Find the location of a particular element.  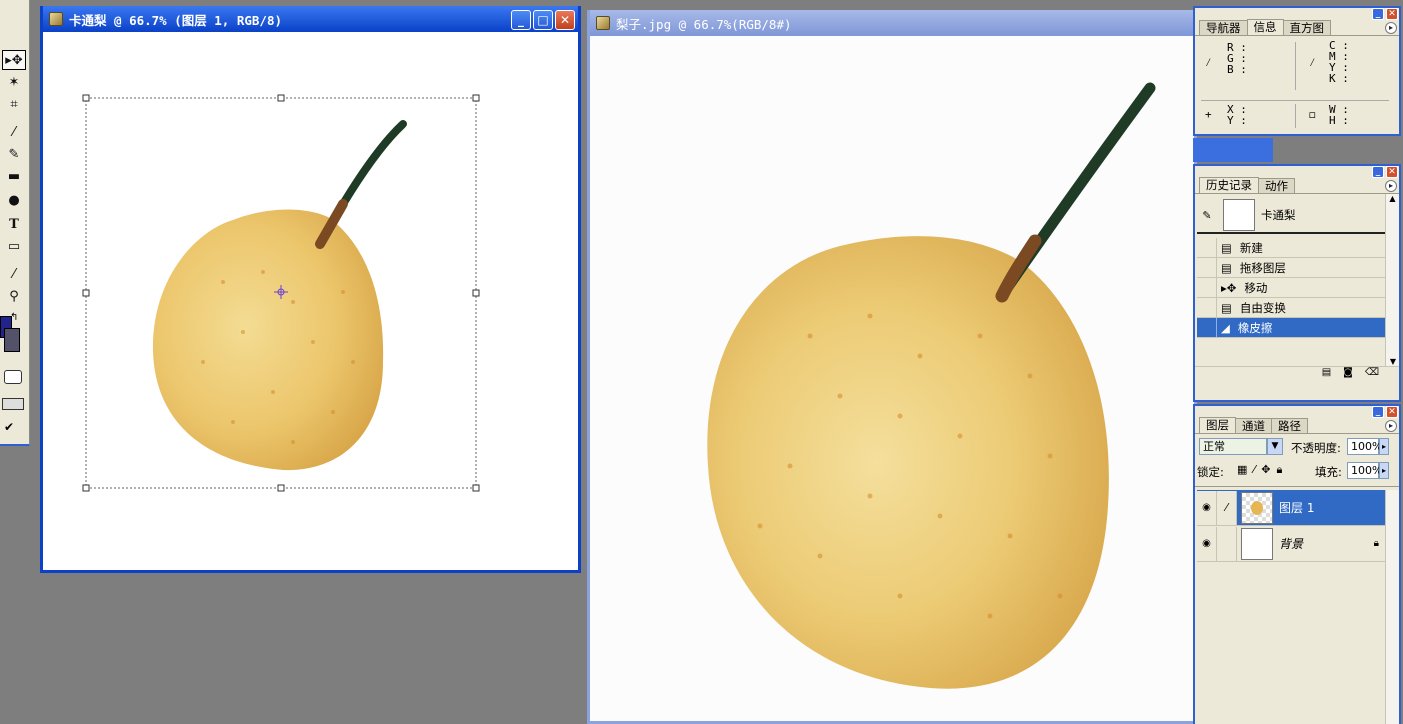

tab-info: 信息 is located at coordinates (1265, 27).